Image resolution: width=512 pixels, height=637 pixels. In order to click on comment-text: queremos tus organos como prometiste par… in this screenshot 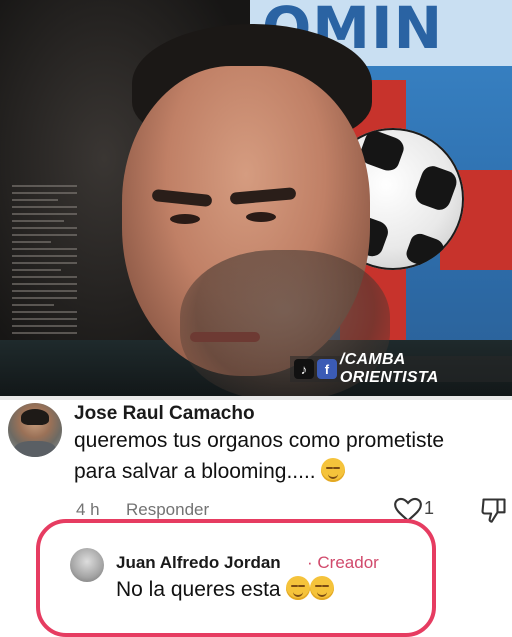, I will do `click(259, 456)`.